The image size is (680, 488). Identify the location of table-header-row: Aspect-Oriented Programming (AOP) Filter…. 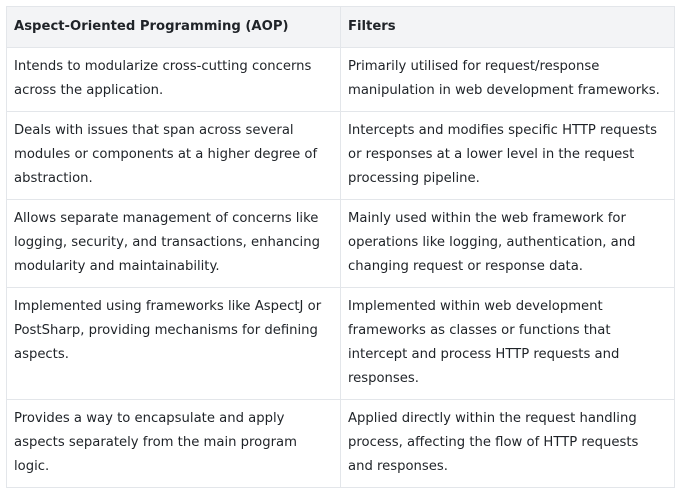
(340, 27).